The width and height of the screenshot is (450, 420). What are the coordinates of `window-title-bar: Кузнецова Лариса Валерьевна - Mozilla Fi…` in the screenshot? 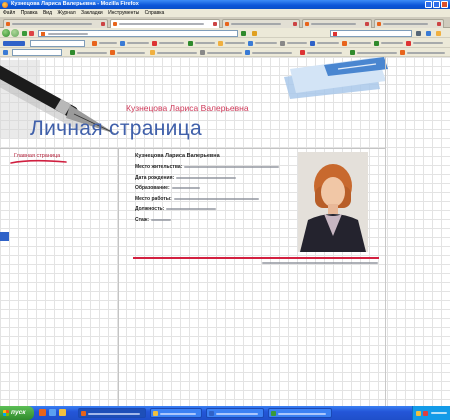 It's located at (225, 4).